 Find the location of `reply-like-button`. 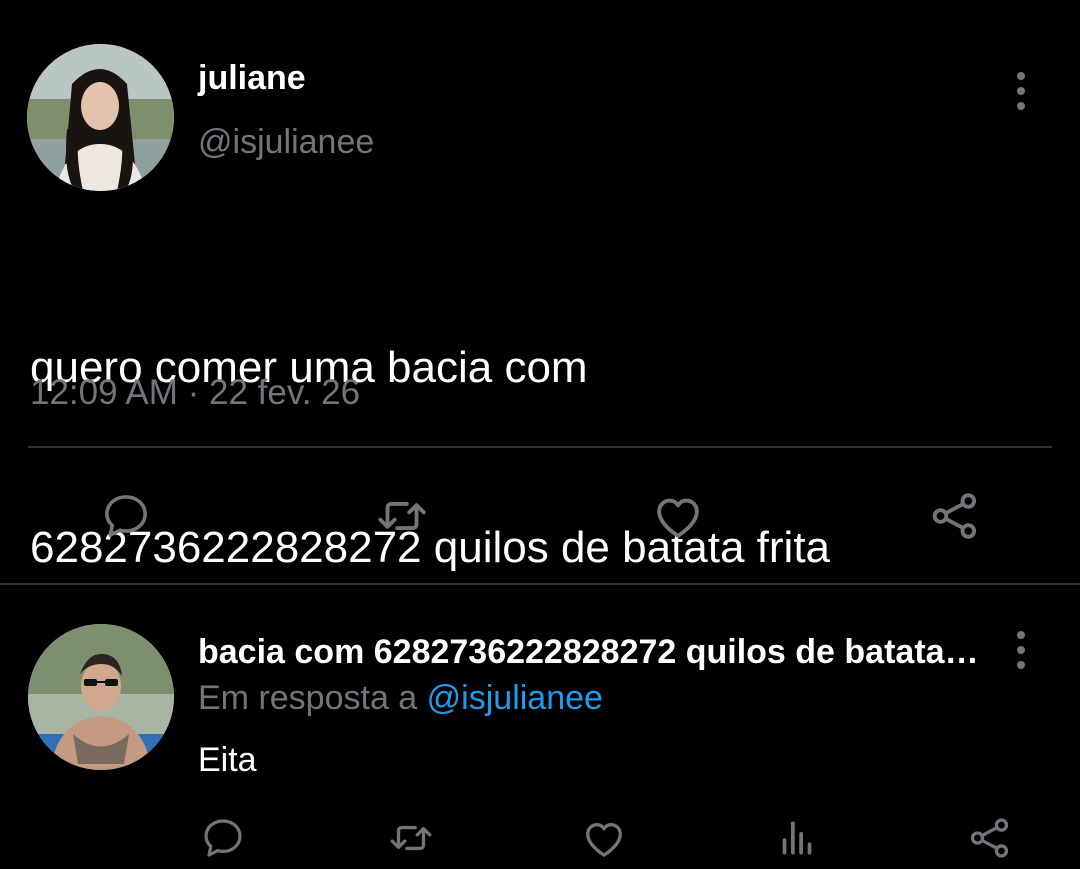

reply-like-button is located at coordinates (604, 838).